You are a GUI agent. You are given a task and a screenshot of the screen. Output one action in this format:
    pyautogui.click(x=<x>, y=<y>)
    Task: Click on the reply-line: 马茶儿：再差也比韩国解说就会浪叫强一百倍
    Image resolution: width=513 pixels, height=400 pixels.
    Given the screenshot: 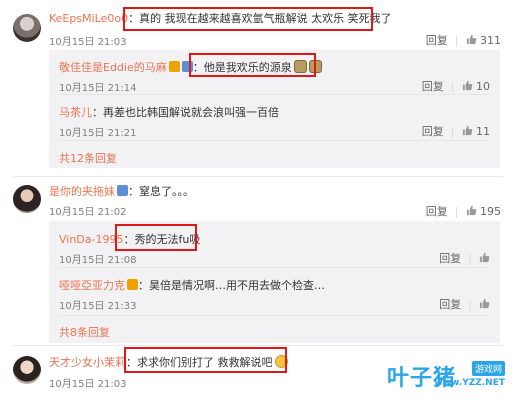 What is the action you would take?
    pyautogui.click(x=169, y=112)
    